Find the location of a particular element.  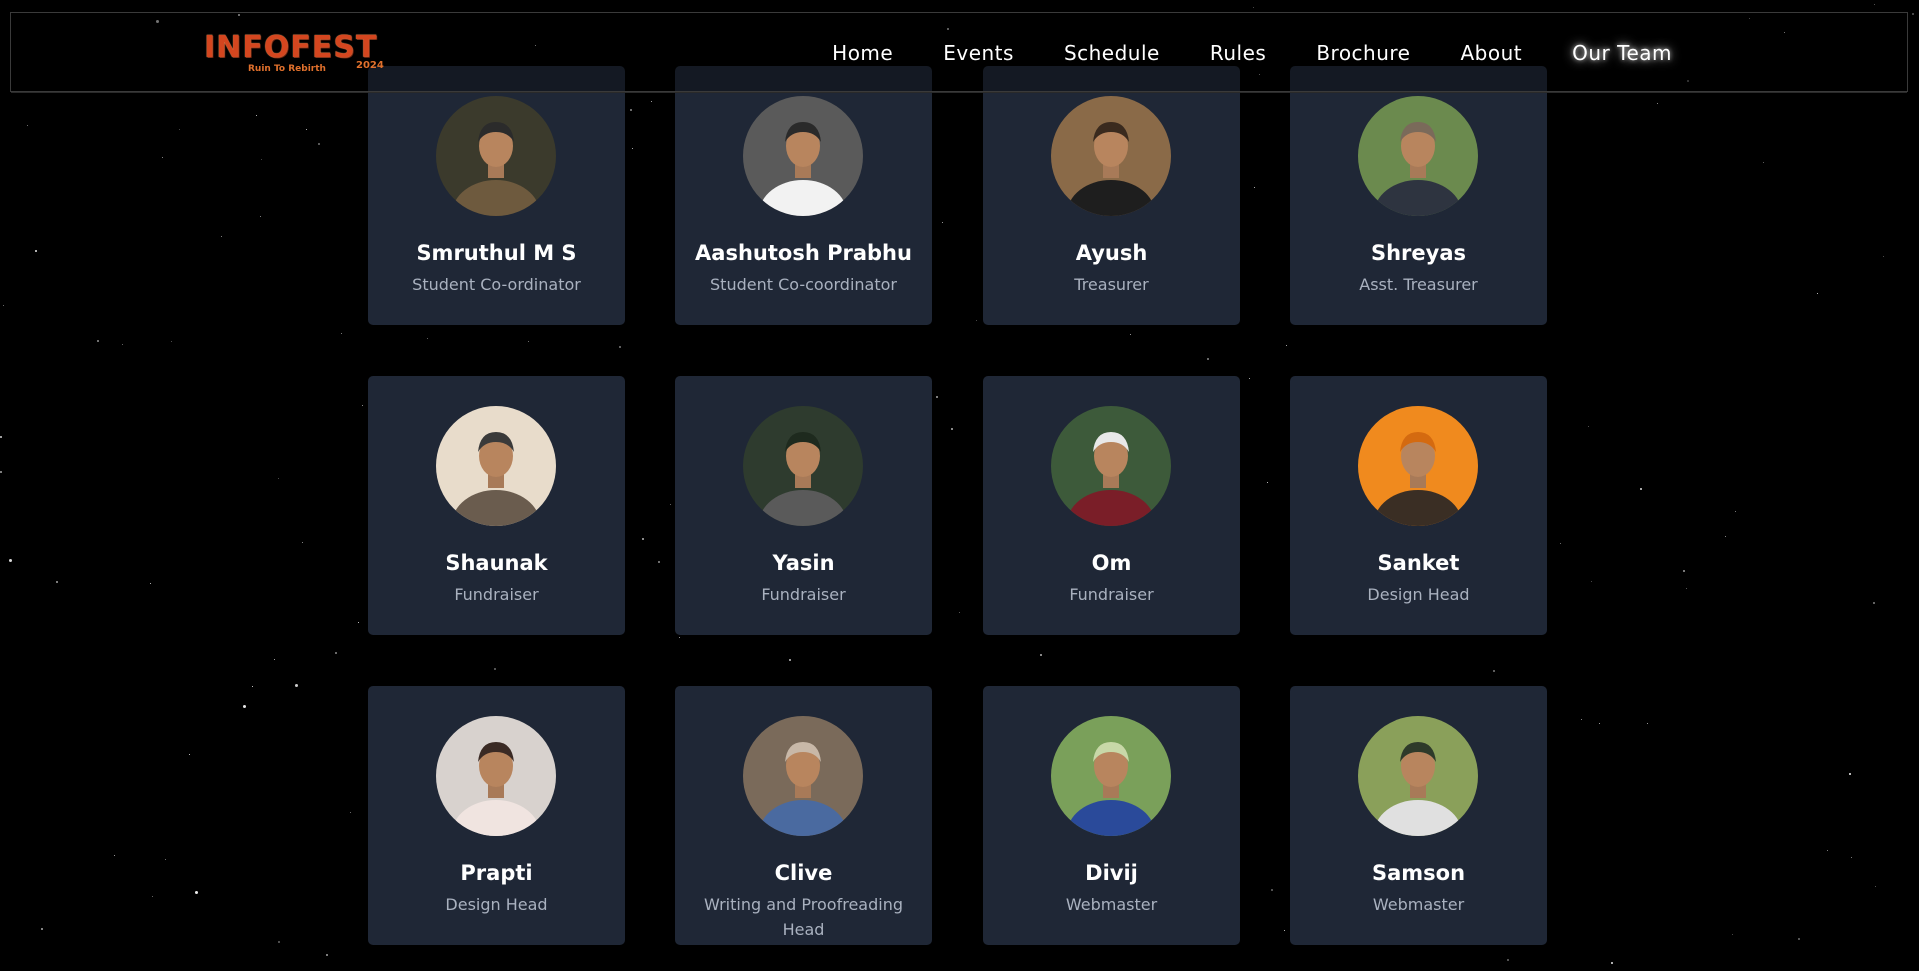

member-name: Samson is located at coordinates (1418, 873).